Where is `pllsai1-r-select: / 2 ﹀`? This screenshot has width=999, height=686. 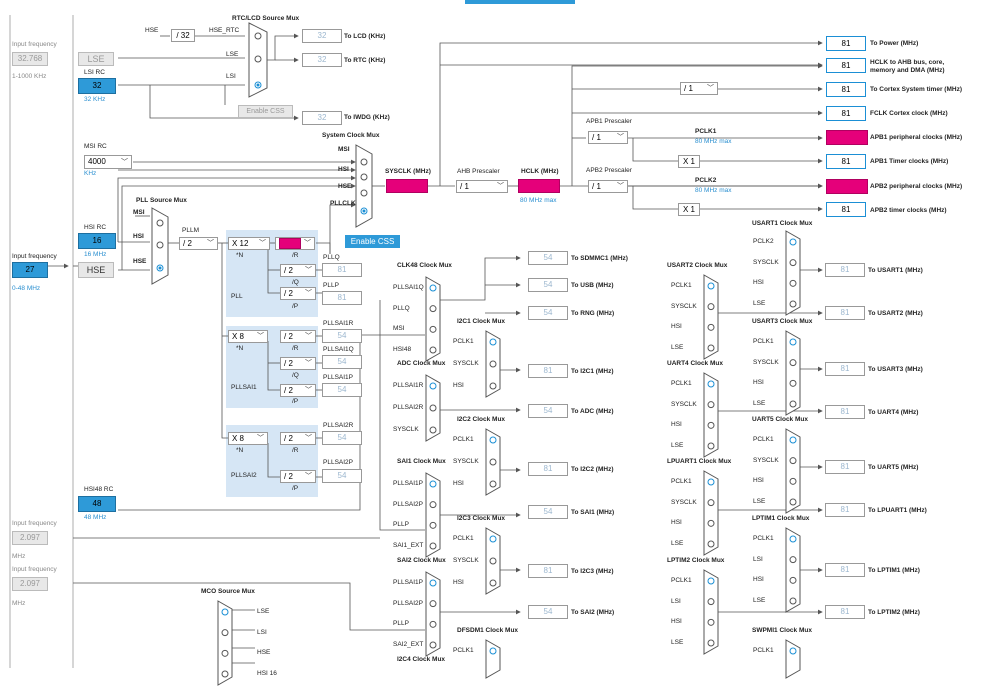
pllsai1-r-select: / 2 ﹀ is located at coordinates (298, 336).